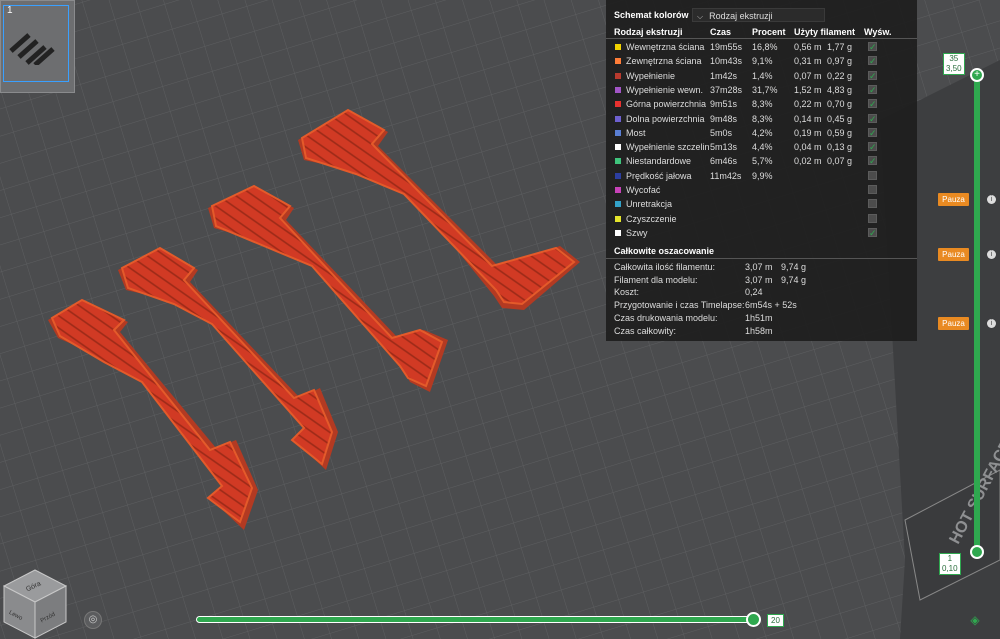  I want to click on summary-row: Czas drukowania modelu: 1h51m, so click(761, 319).